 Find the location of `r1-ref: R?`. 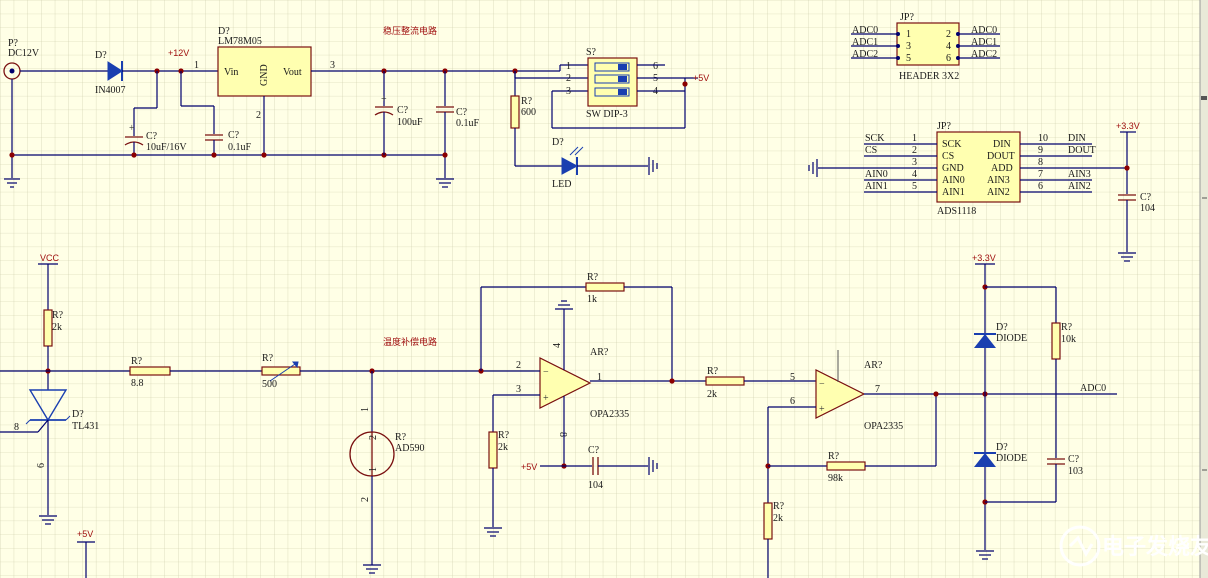

r1-ref: R? is located at coordinates (58, 315).